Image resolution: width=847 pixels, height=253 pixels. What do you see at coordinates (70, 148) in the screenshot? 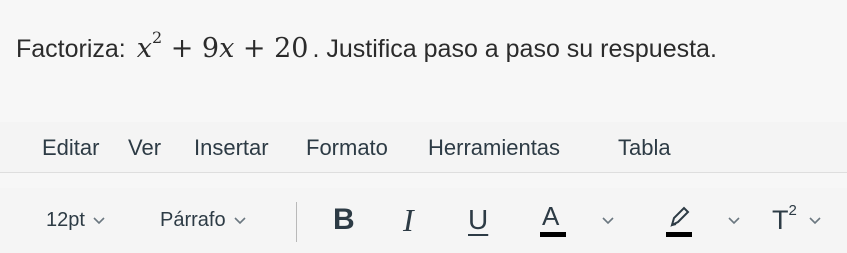
I see `menu-editar: Editar` at bounding box center [70, 148].